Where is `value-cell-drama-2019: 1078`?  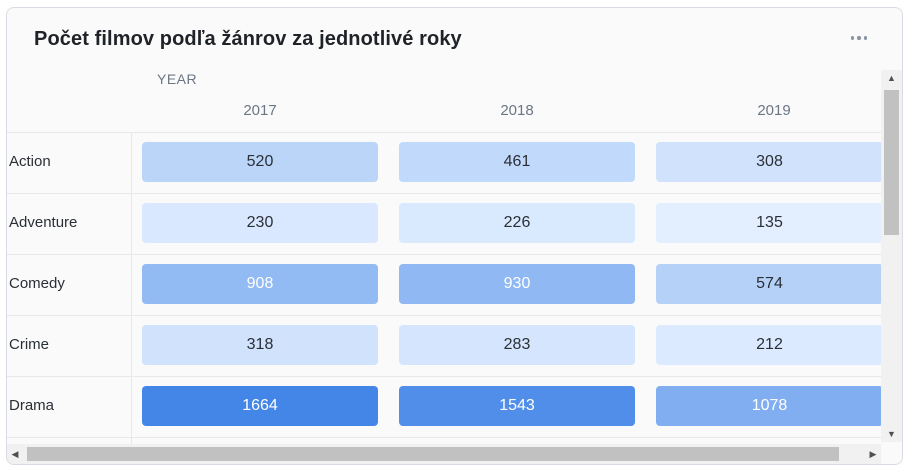
value-cell-drama-2019: 1078 is located at coordinates (769, 406).